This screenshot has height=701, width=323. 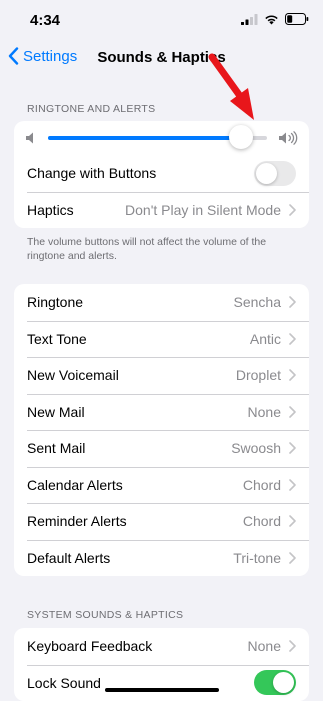 I want to click on keyboard-feedback-label: Keyboard Feedback, so click(x=137, y=646).